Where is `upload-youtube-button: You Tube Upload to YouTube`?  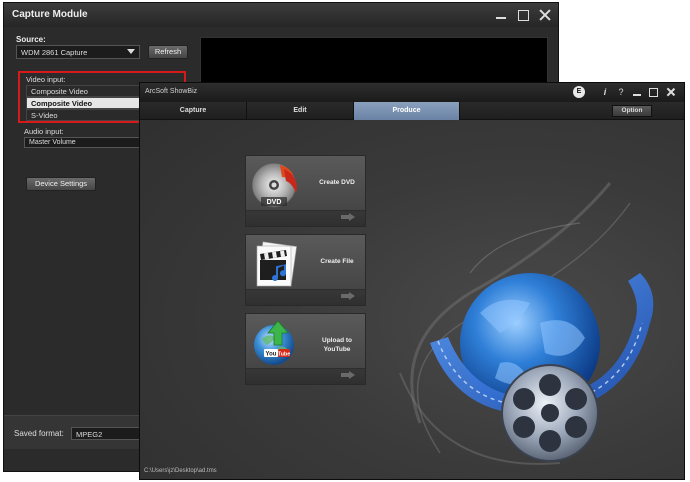 upload-youtube-button: You Tube Upload to YouTube is located at coordinates (305, 349).